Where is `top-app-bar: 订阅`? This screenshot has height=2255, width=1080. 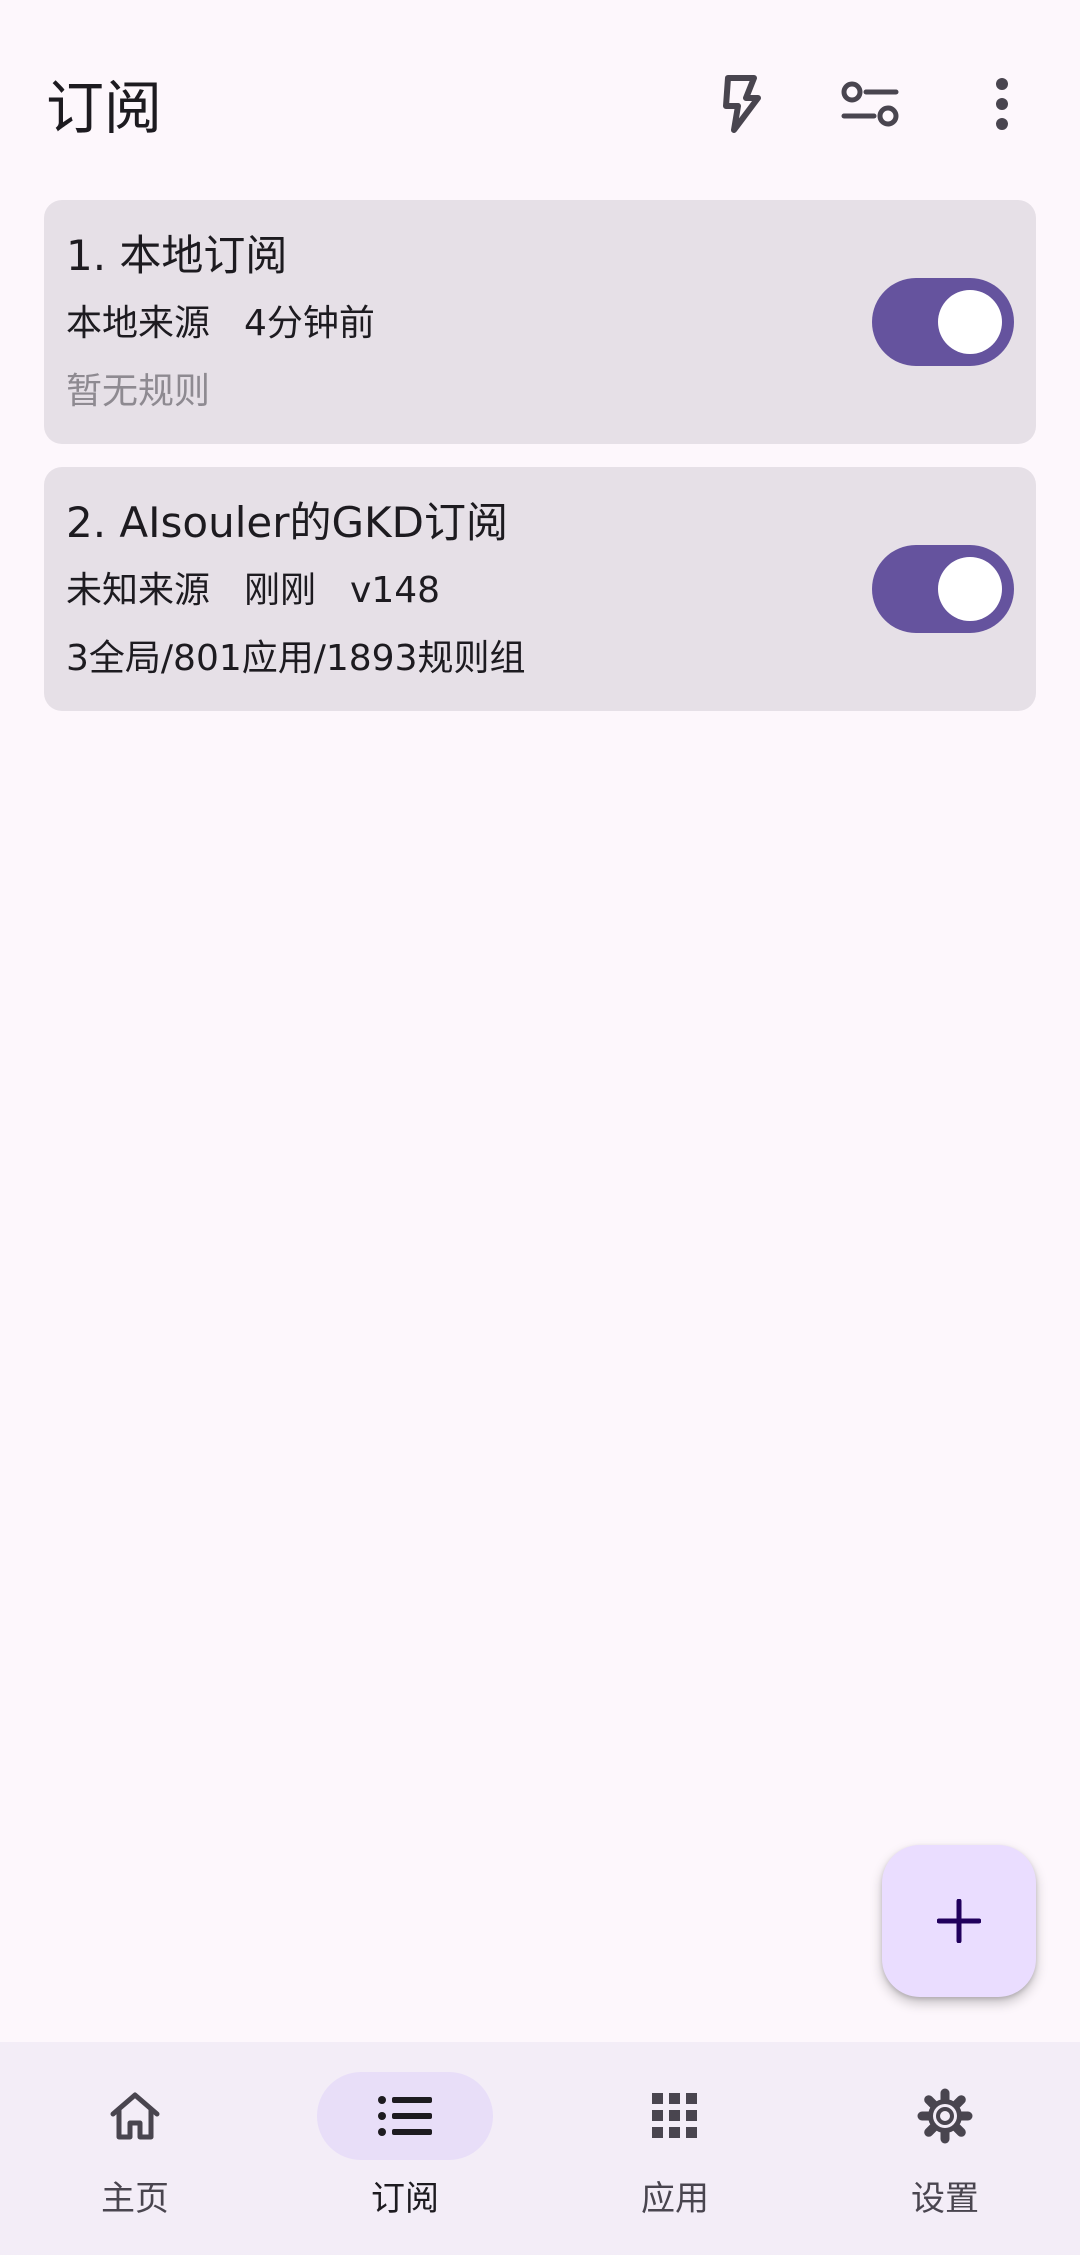
top-app-bar: 订阅 is located at coordinates (540, 100).